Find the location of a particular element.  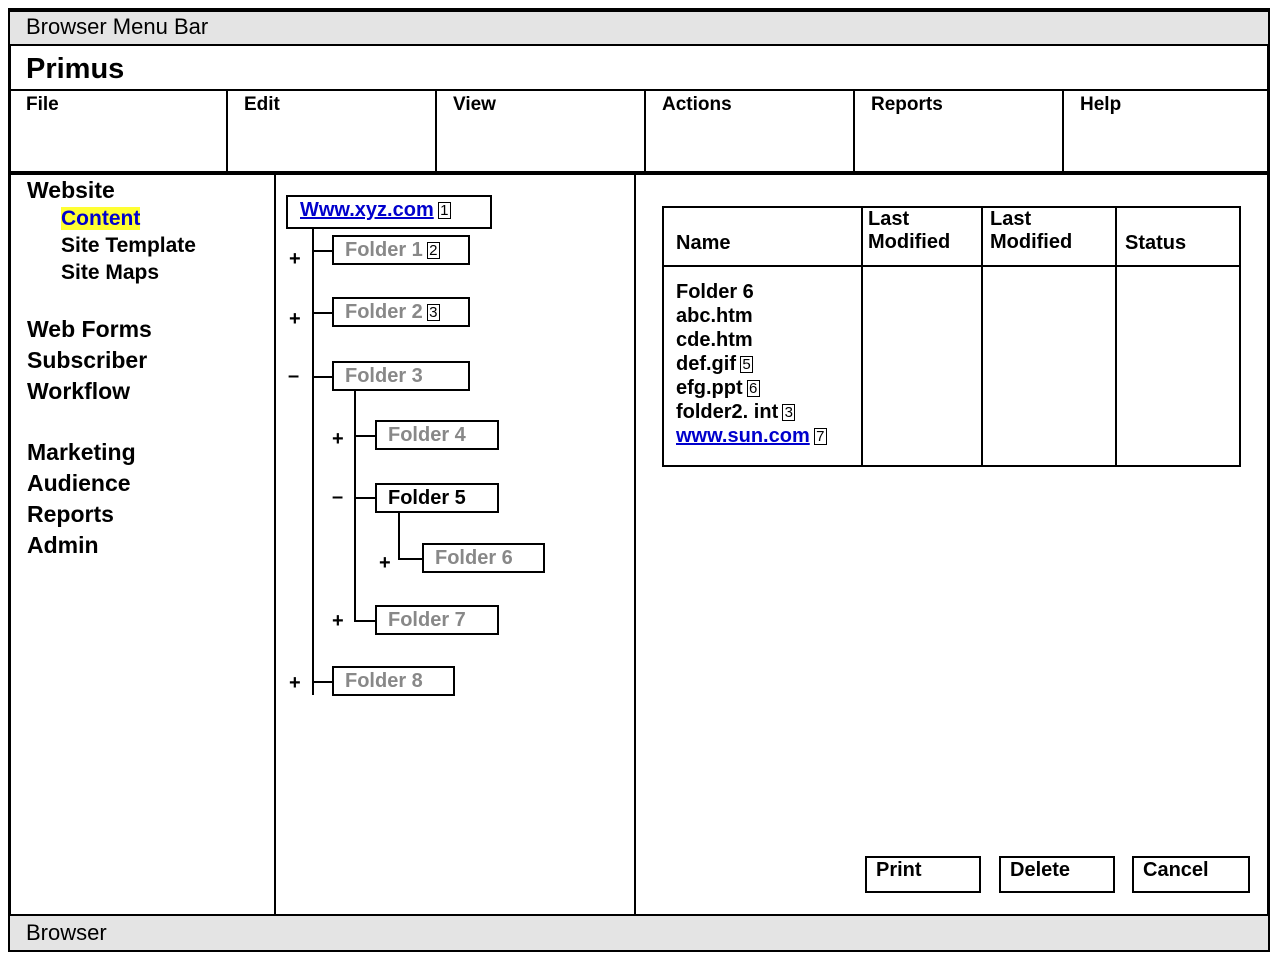

column-header-status: Status is located at coordinates (1155, 243).